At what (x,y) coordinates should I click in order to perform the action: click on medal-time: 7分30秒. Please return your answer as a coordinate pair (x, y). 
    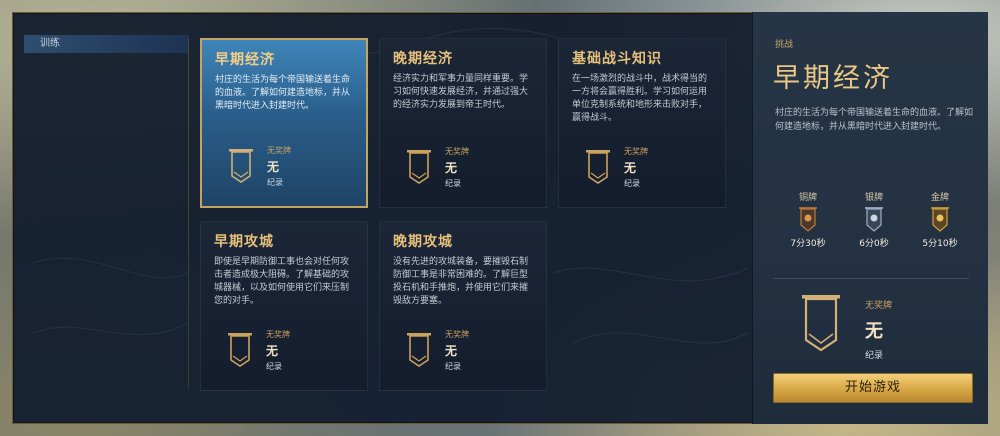
    Looking at the image, I should click on (808, 244).